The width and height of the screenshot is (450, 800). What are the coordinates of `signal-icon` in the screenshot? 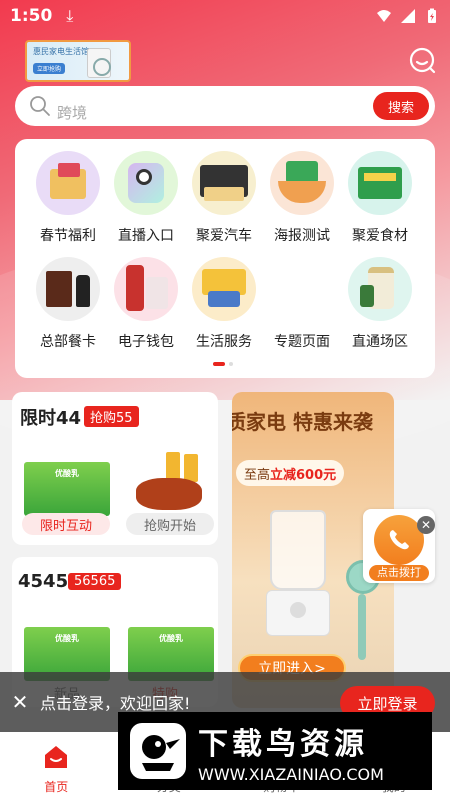 It's located at (408, 16).